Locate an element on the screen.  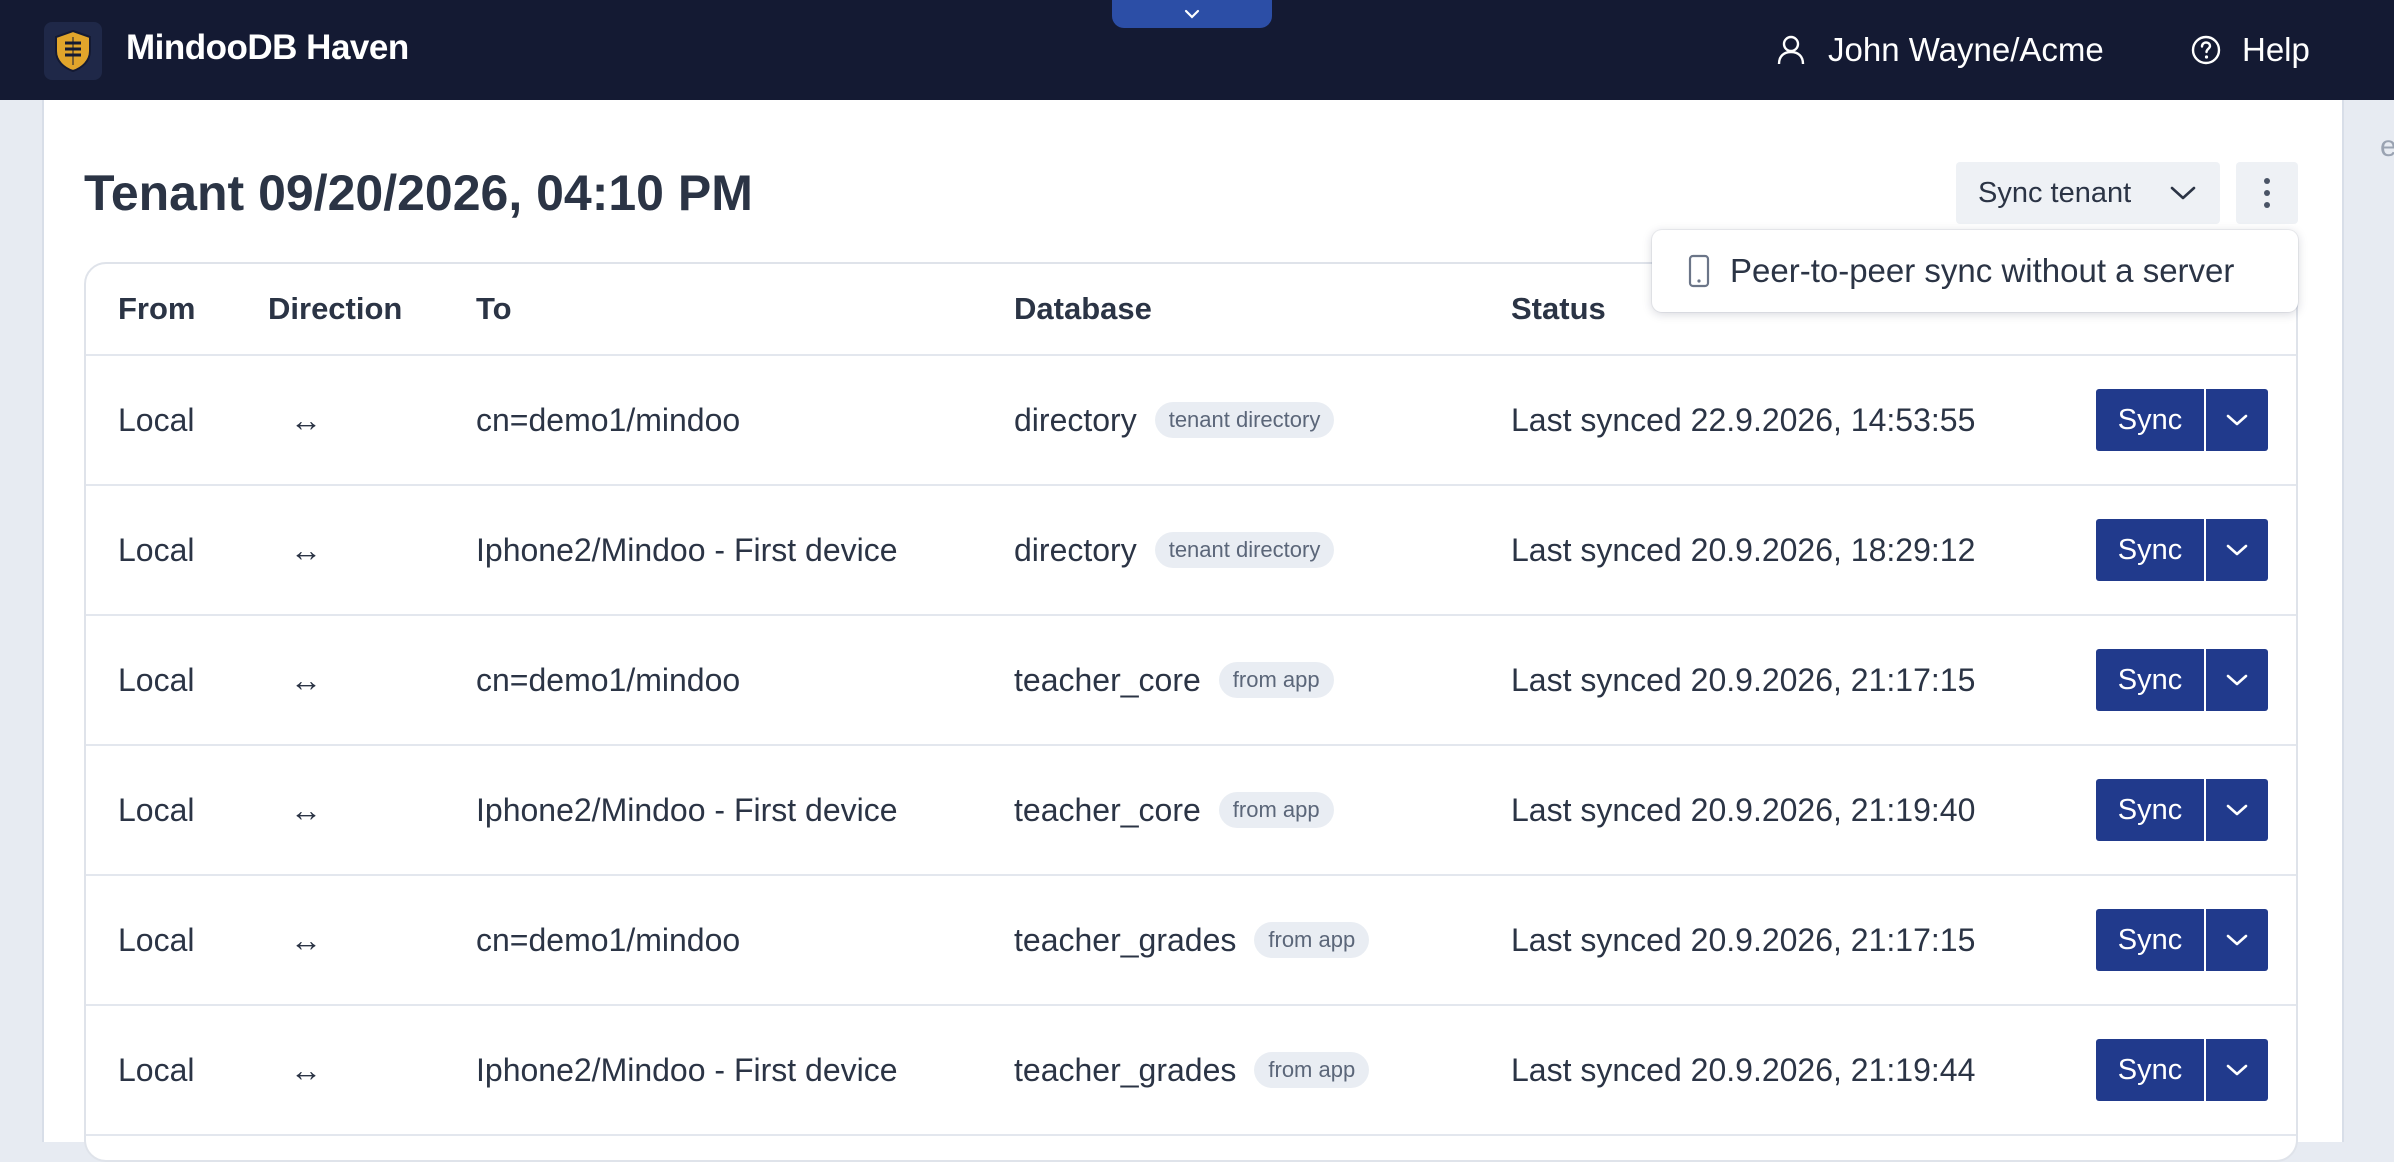
phone-icon is located at coordinates (1699, 271).